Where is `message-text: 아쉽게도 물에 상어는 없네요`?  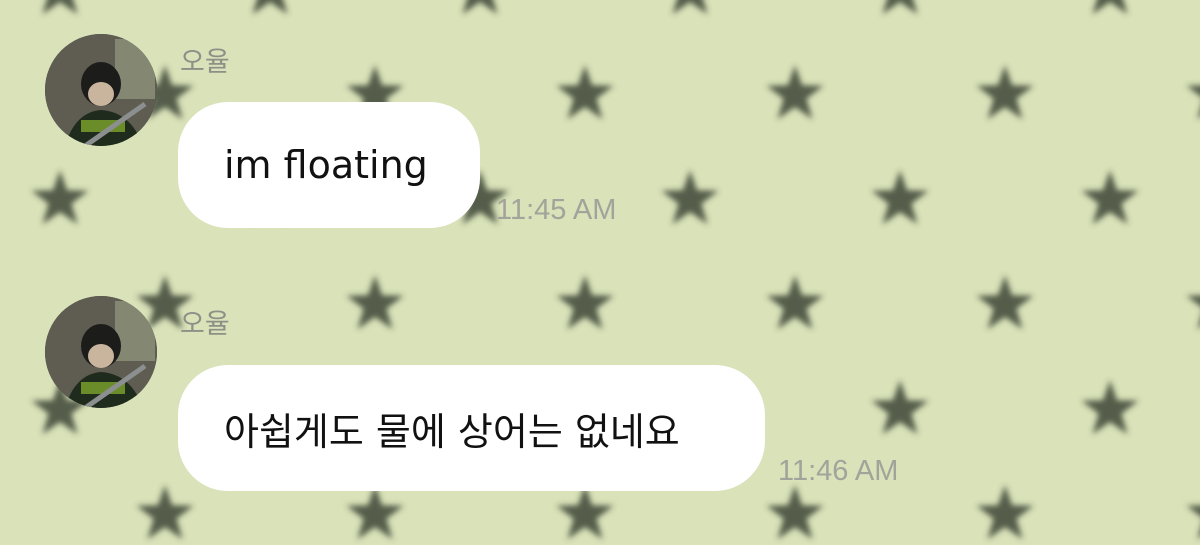 message-text: 아쉽게도 물에 상어는 없네요 is located at coordinates (452, 431).